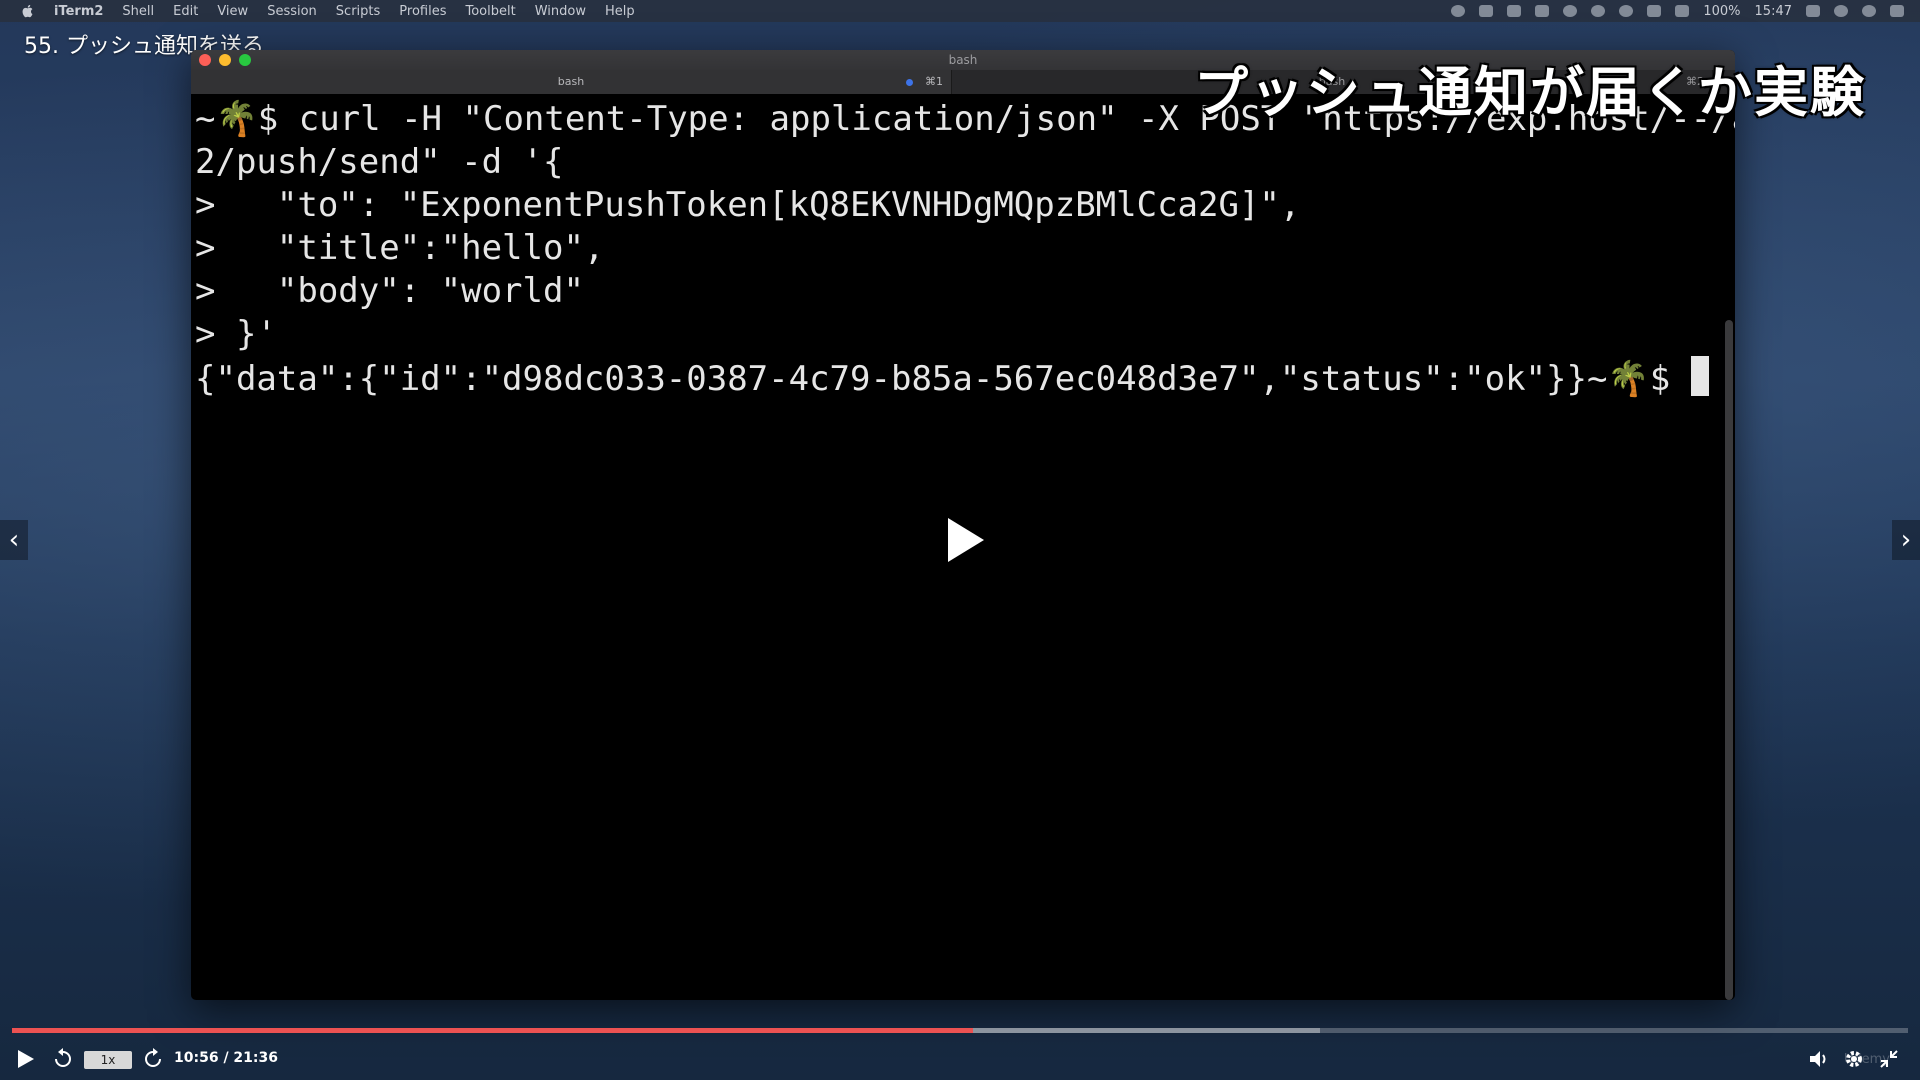  What do you see at coordinates (205, 60) in the screenshot?
I see `close-button` at bounding box center [205, 60].